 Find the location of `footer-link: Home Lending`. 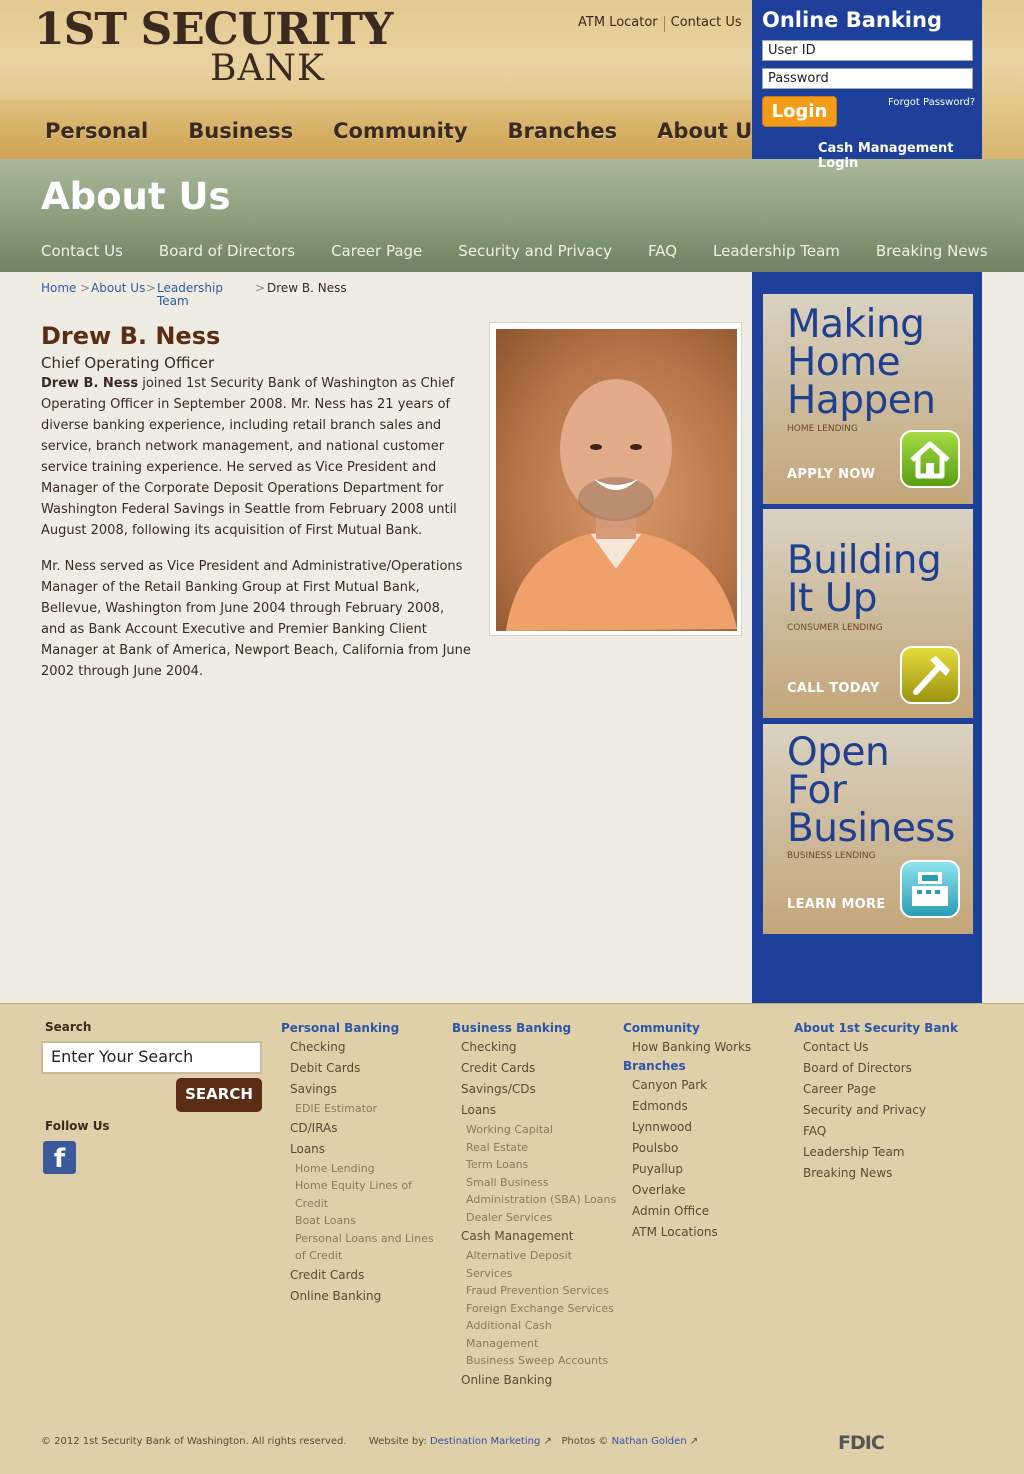

footer-link: Home Lending is located at coordinates (357, 1169).